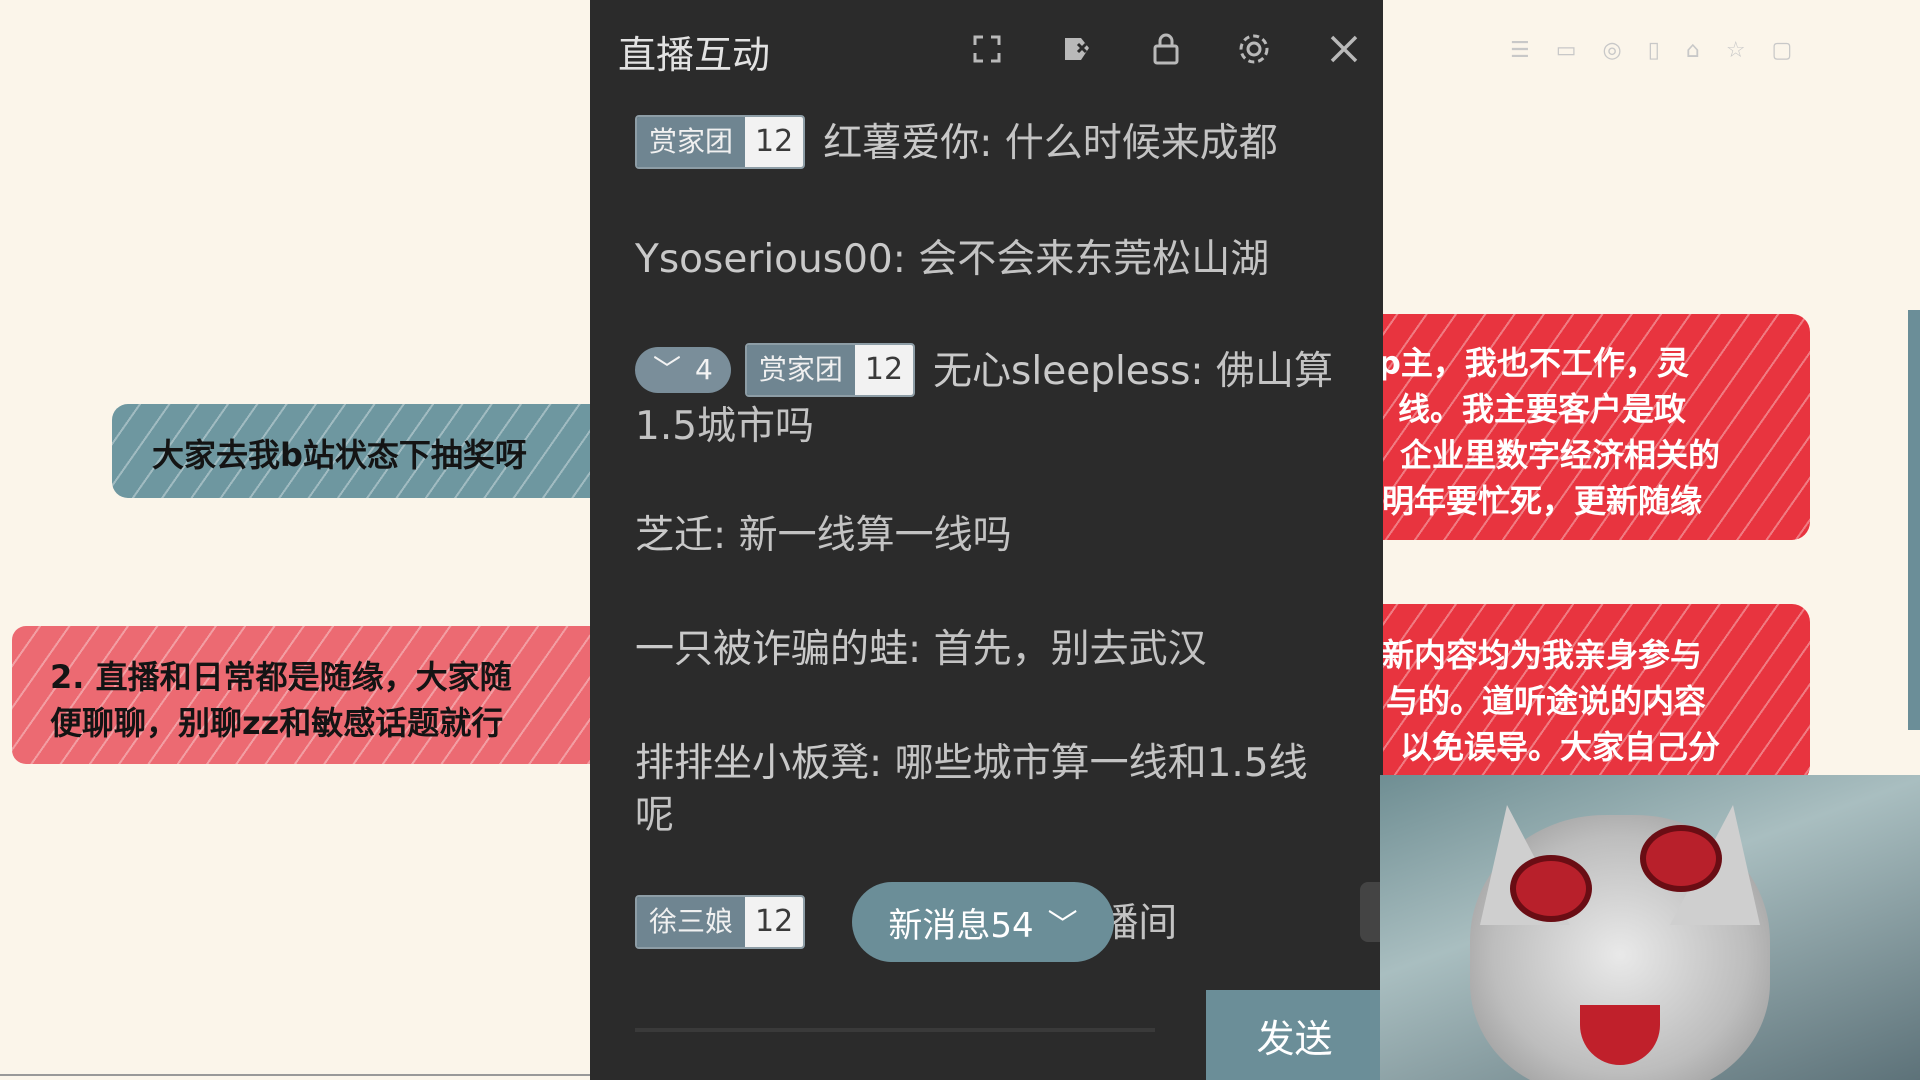 The width and height of the screenshot is (1920, 1080). Describe the element at coordinates (1344, 49) in the screenshot. I see `close-icon` at that location.